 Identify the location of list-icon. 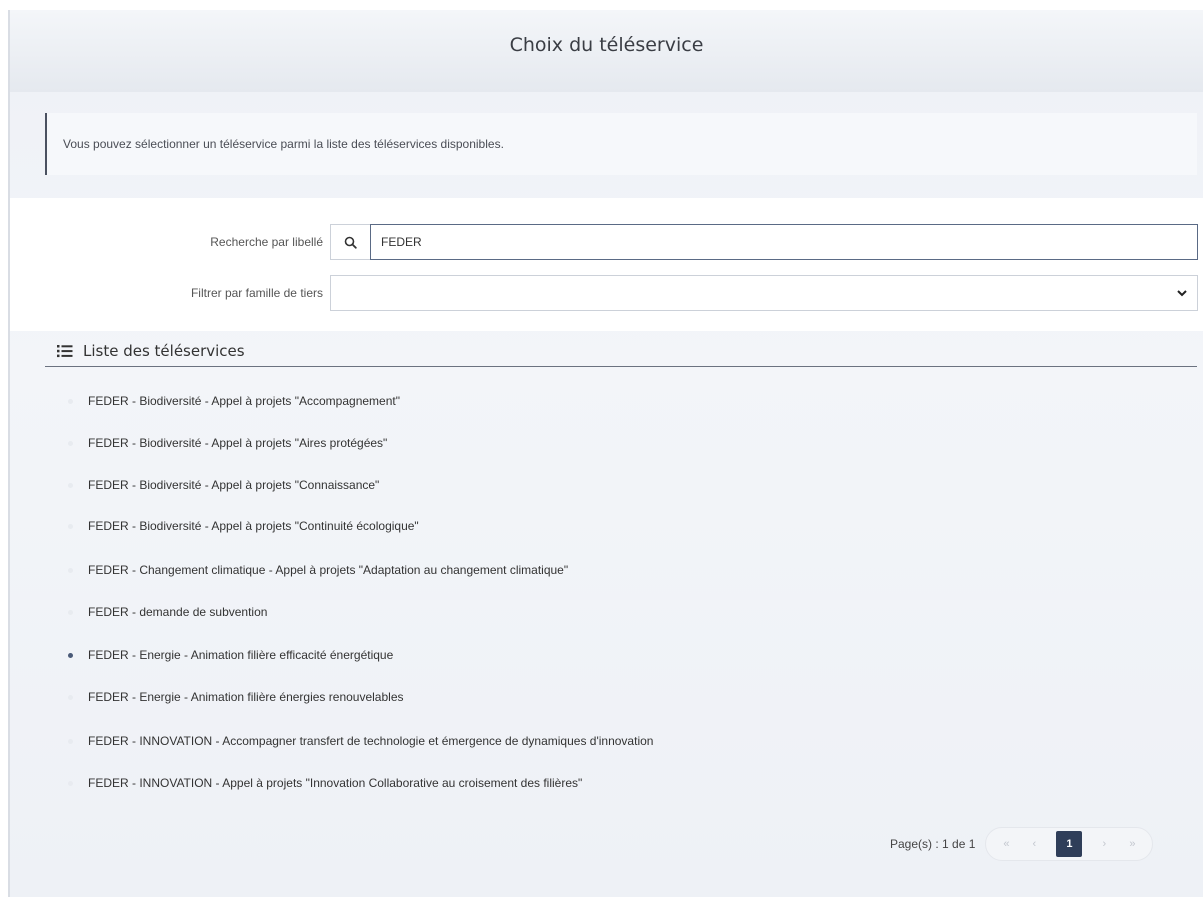
(65, 351).